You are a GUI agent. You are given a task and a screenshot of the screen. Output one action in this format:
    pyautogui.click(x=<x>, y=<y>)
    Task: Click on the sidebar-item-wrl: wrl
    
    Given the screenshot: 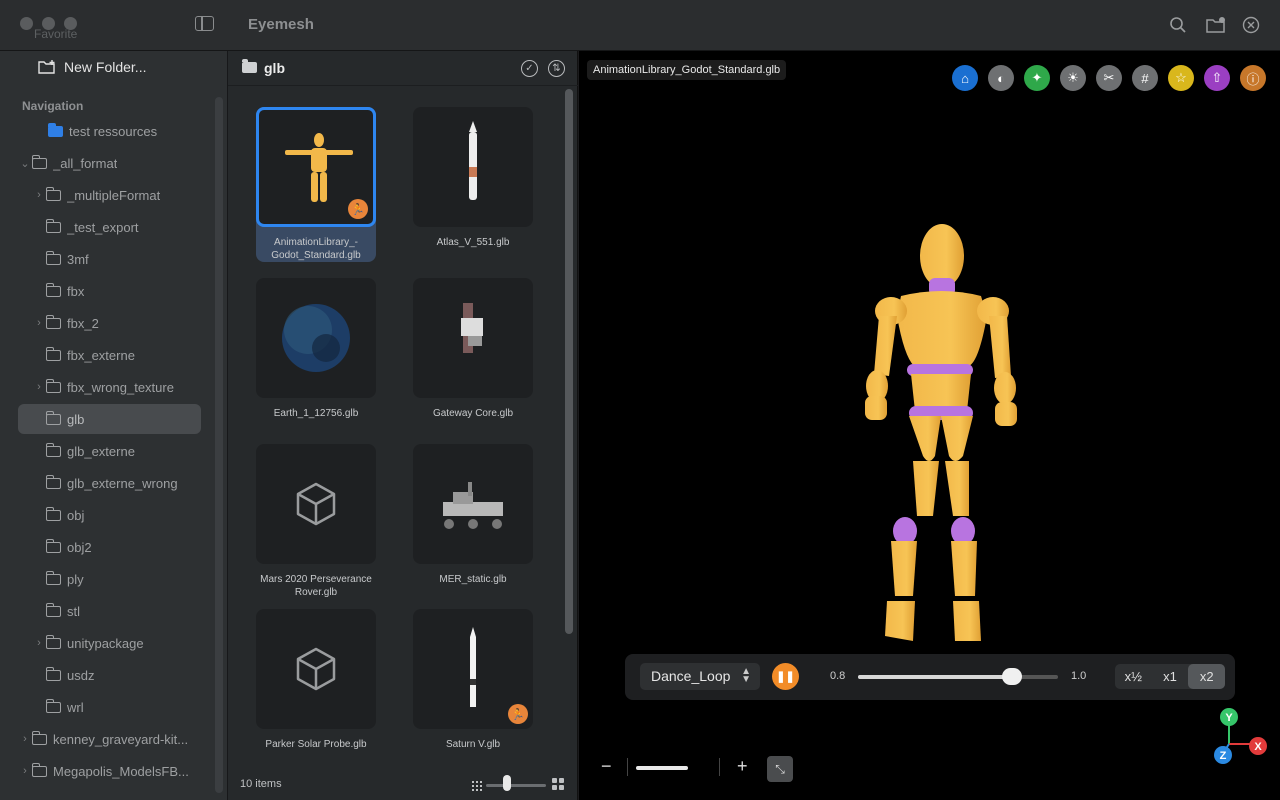 What is the action you would take?
    pyautogui.click(x=109, y=707)
    